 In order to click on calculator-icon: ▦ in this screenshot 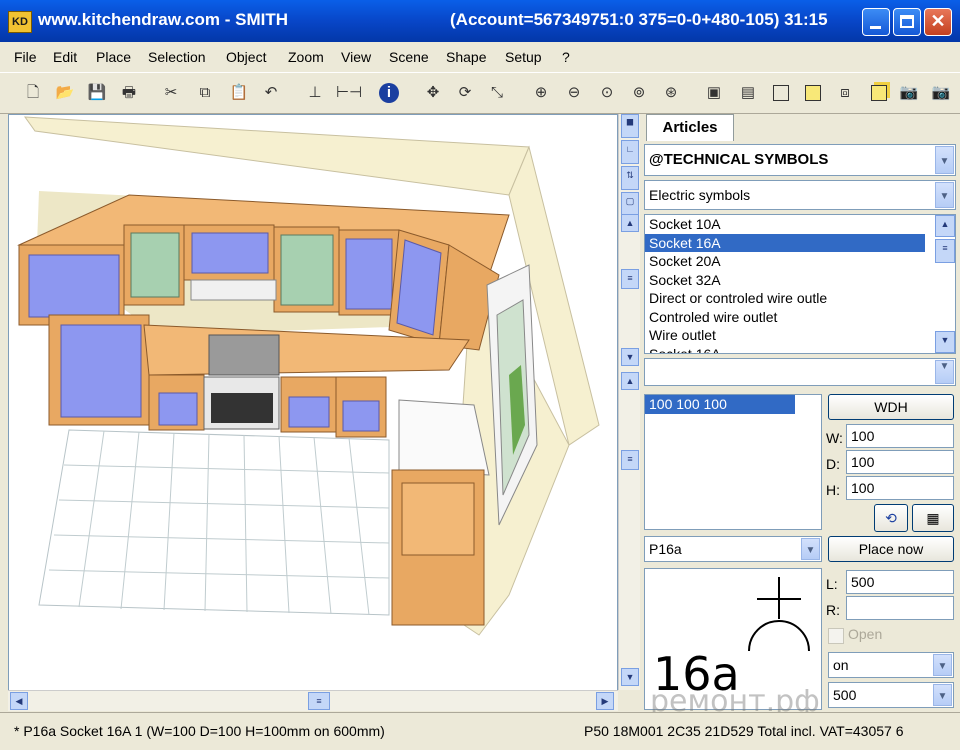, I will do `click(933, 518)`.